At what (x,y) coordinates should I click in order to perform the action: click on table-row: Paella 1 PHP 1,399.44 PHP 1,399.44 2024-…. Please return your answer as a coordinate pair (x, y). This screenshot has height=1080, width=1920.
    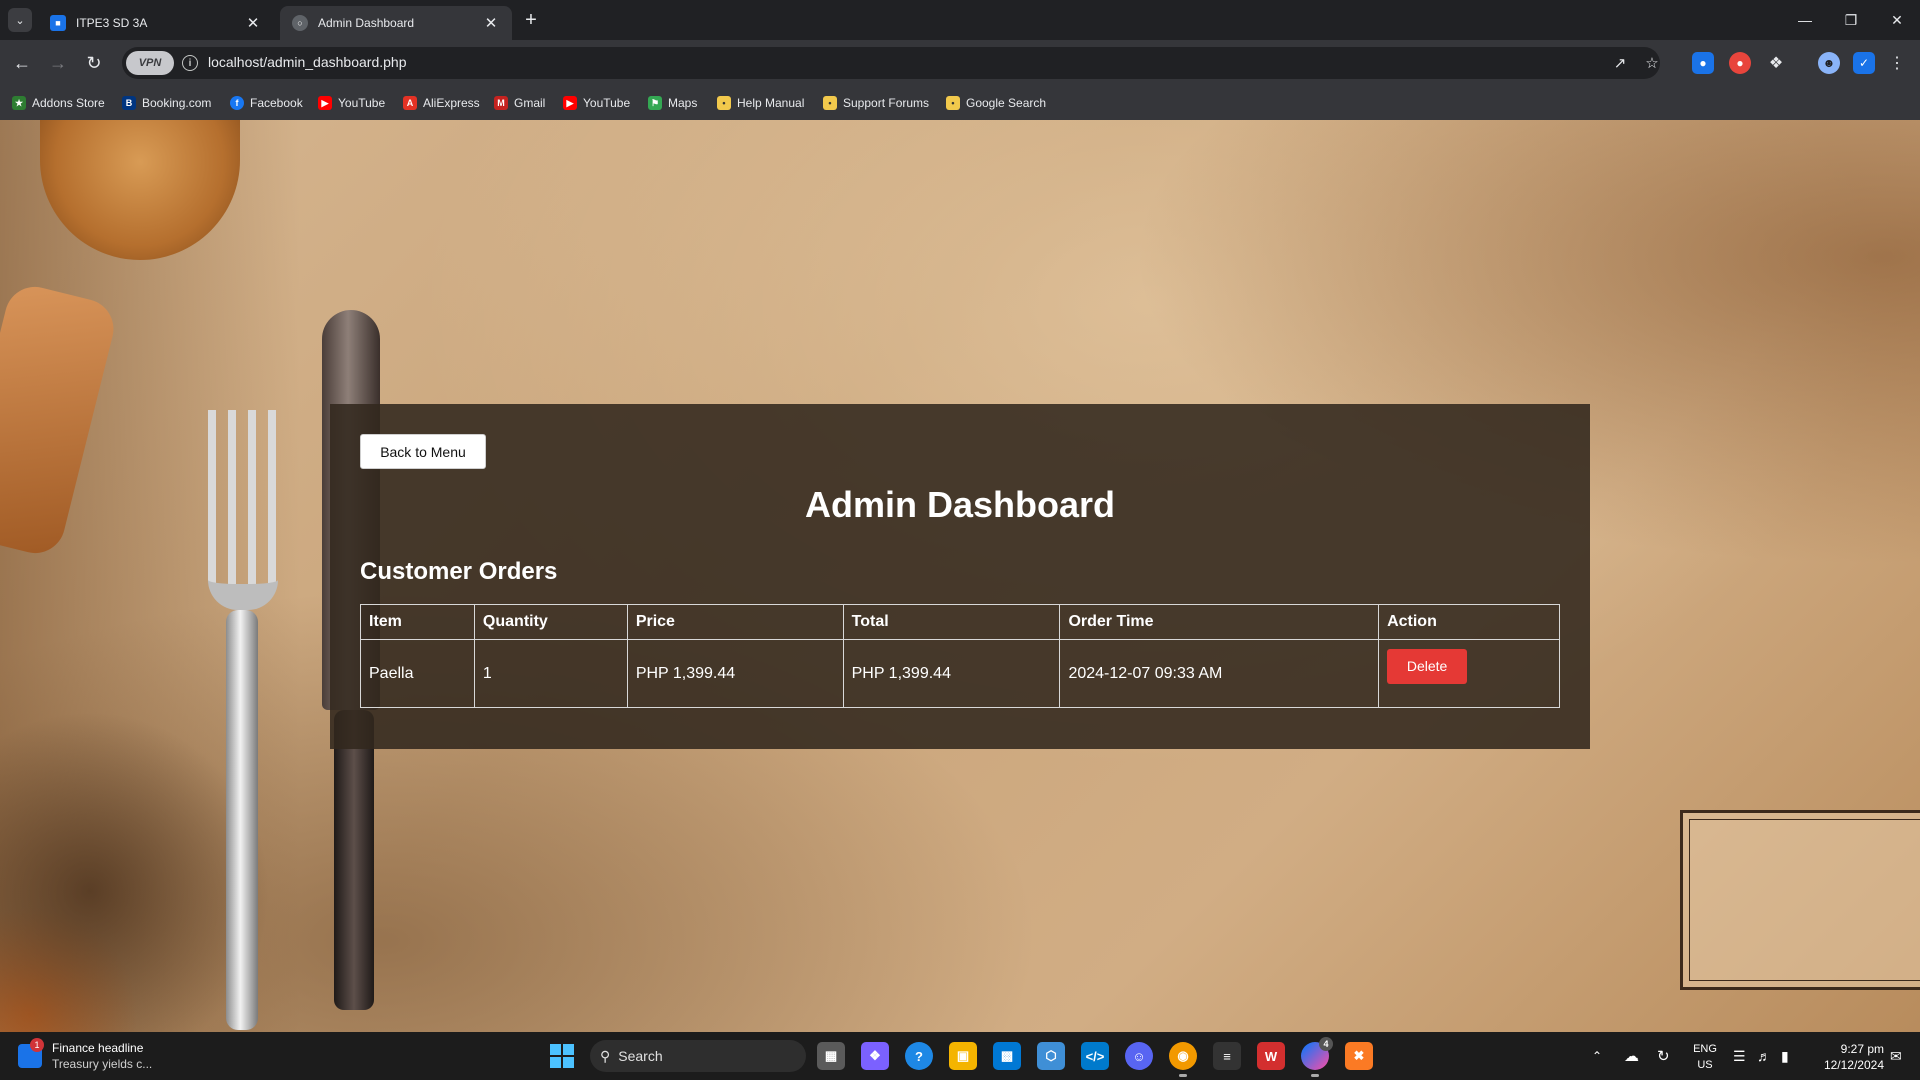
    Looking at the image, I should click on (960, 673).